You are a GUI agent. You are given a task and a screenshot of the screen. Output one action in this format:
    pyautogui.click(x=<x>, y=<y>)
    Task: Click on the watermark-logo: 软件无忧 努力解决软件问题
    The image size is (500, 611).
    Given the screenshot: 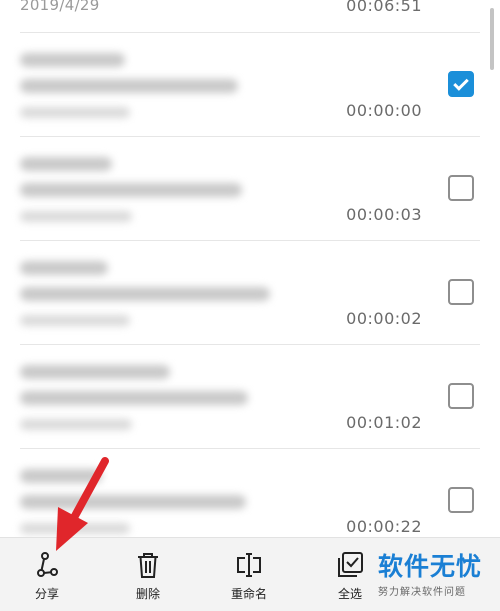 What is the action you would take?
    pyautogui.click(x=437, y=578)
    